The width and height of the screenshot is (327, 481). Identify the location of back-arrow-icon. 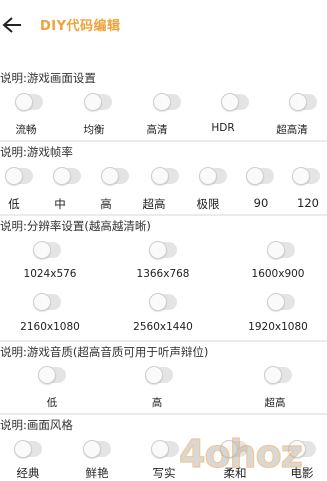
(11, 25).